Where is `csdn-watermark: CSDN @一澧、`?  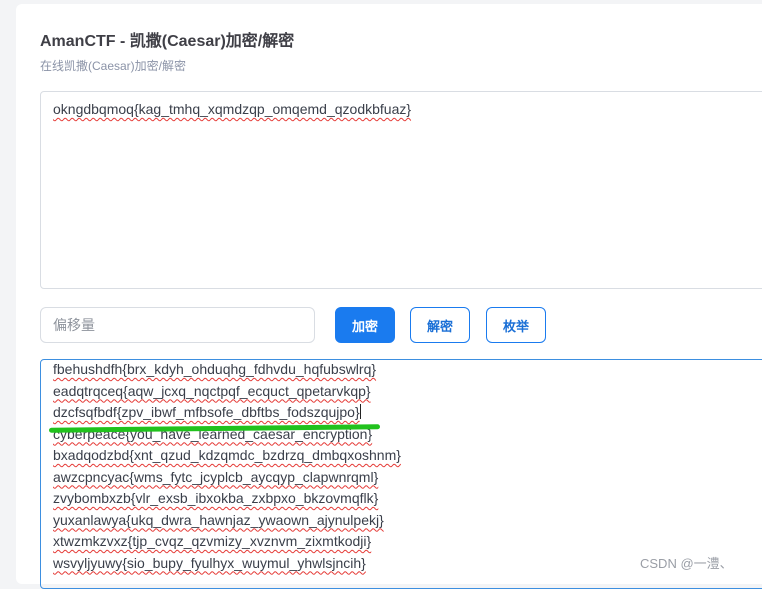 csdn-watermark: CSDN @一澧、 is located at coordinates (686, 563).